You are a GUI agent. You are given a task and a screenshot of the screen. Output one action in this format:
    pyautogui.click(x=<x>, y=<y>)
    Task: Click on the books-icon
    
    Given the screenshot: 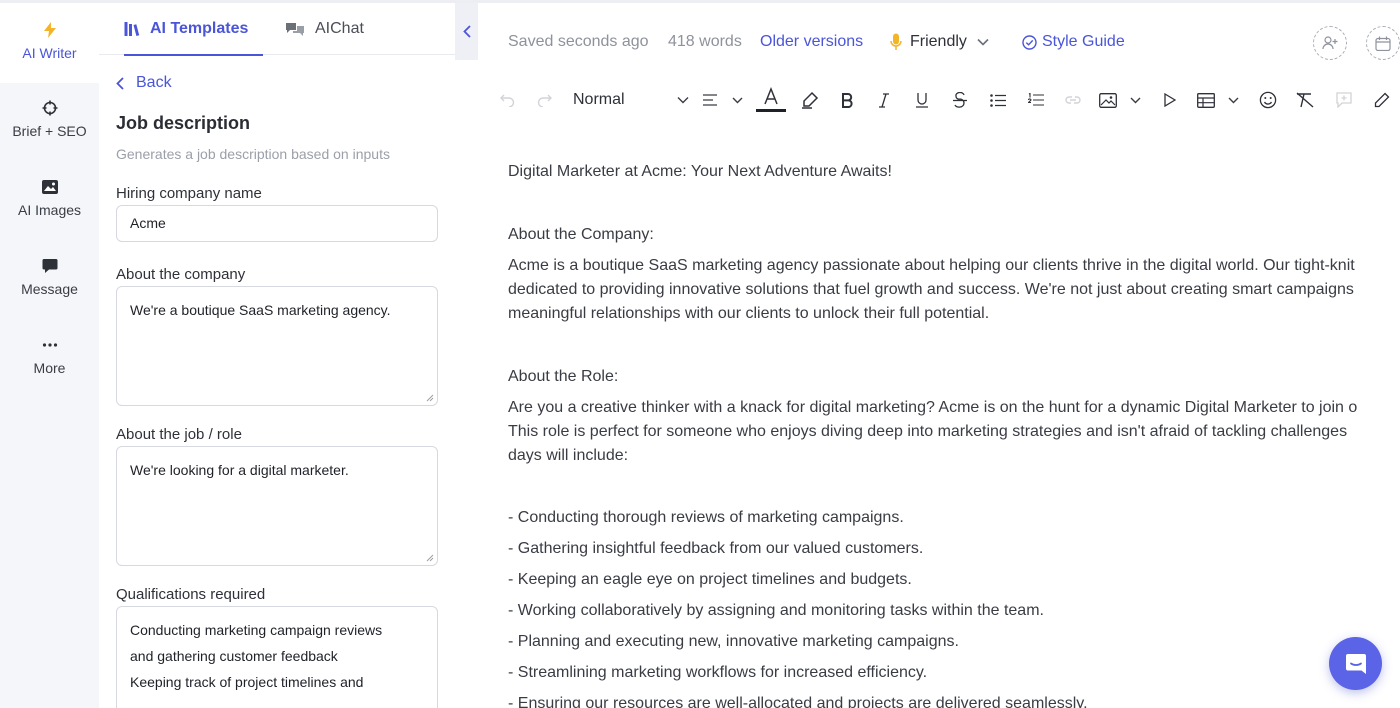 What is the action you would take?
    pyautogui.click(x=132, y=29)
    